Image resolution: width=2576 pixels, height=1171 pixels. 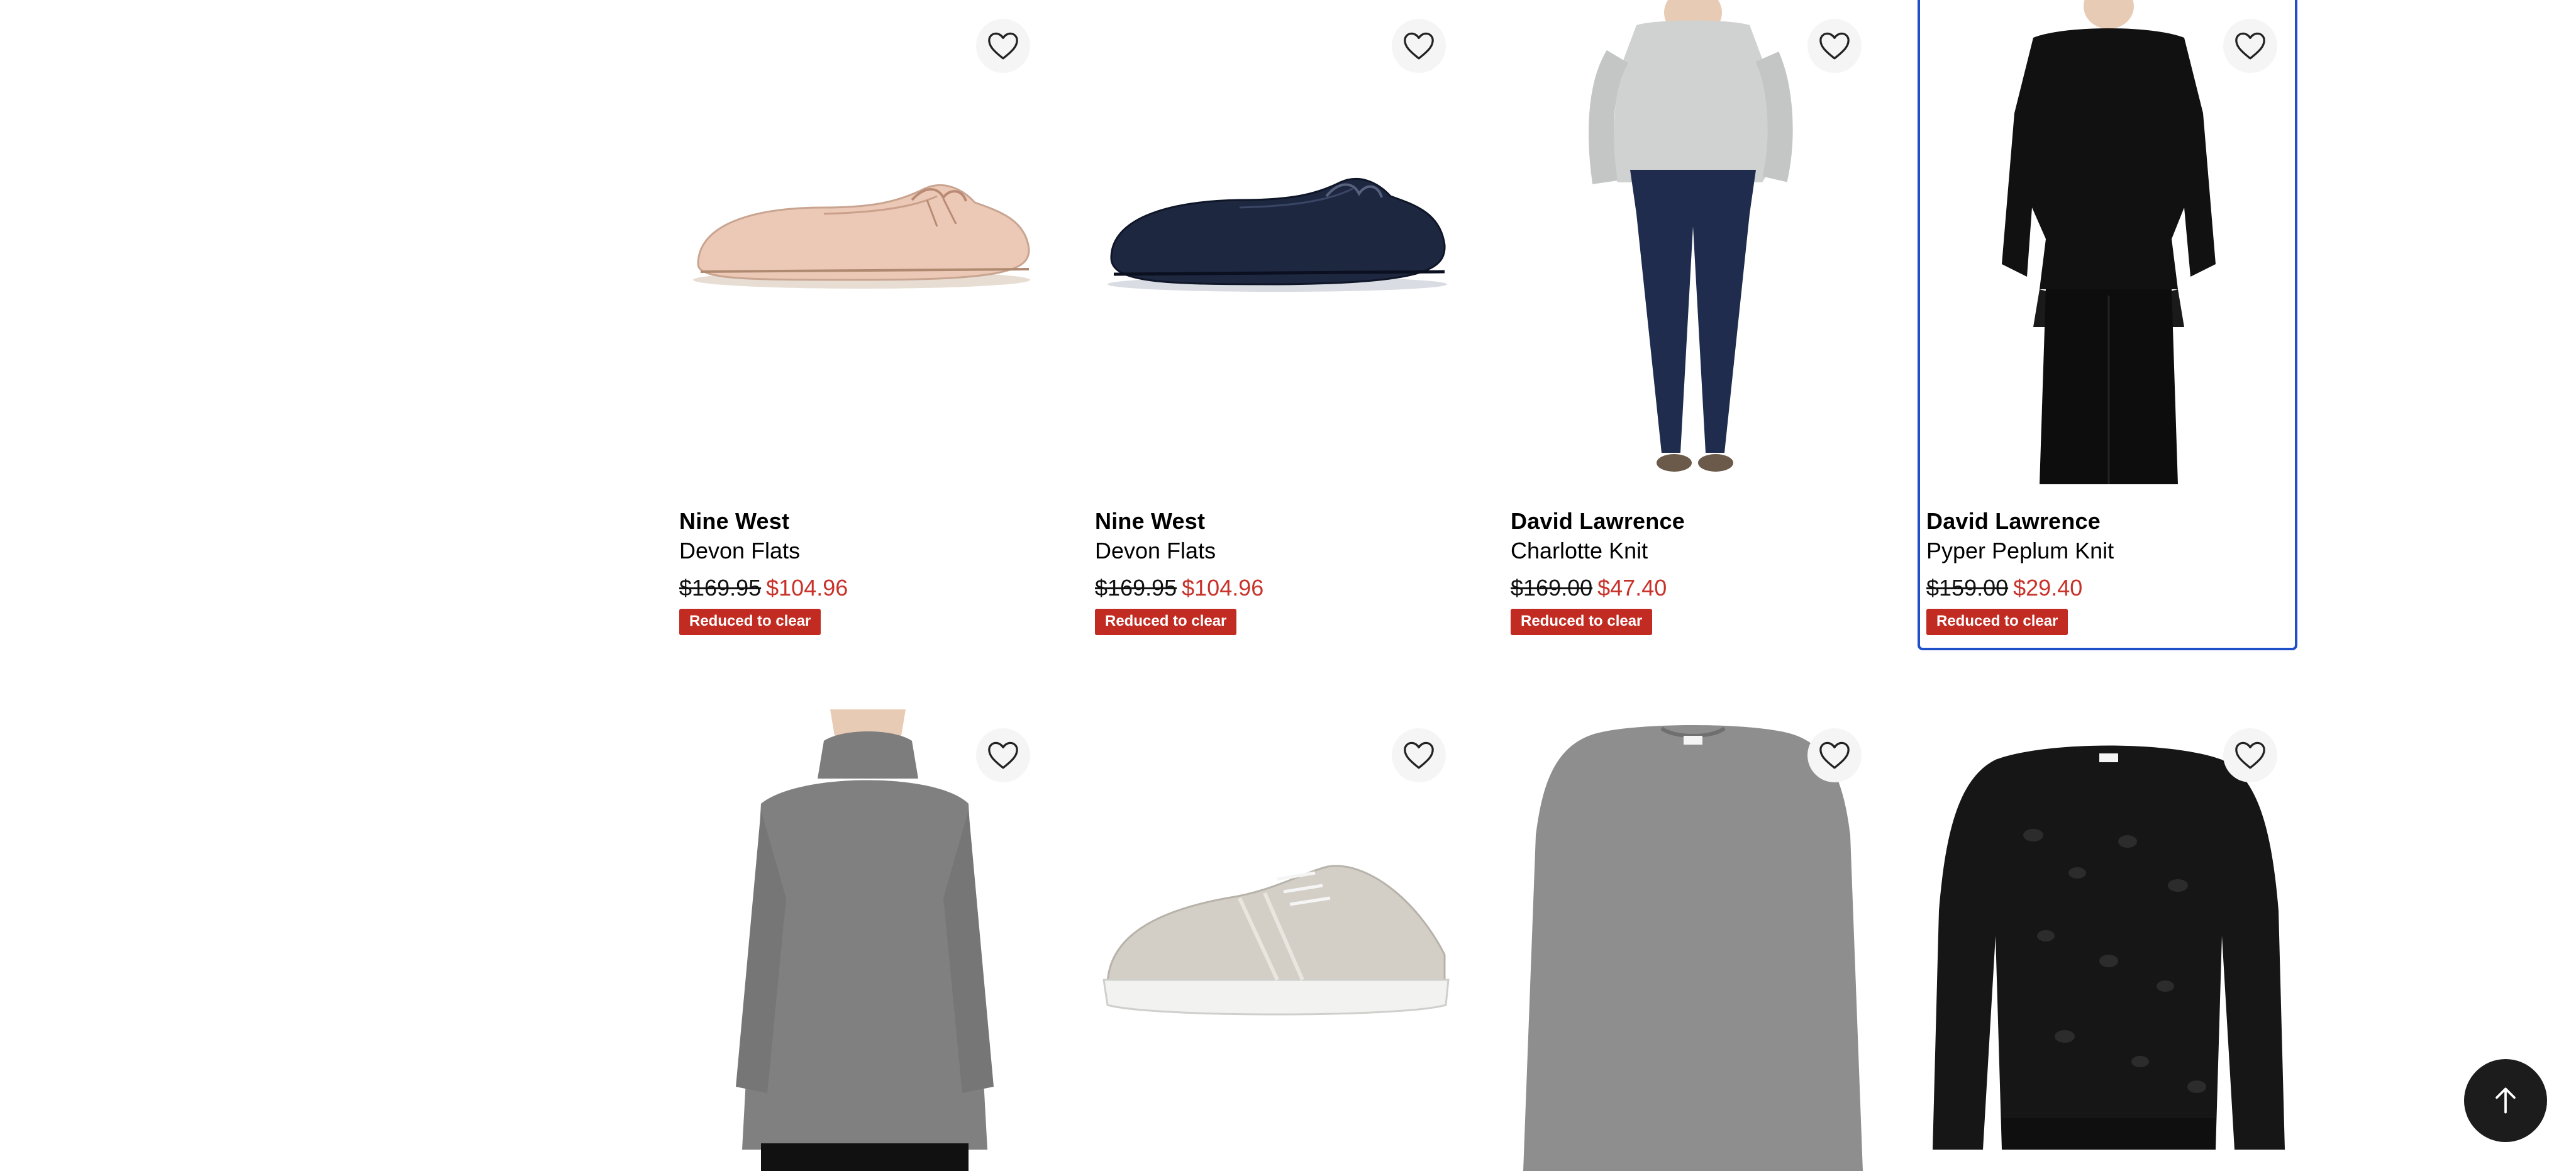 I want to click on original-price: $159.00, so click(x=1967, y=588).